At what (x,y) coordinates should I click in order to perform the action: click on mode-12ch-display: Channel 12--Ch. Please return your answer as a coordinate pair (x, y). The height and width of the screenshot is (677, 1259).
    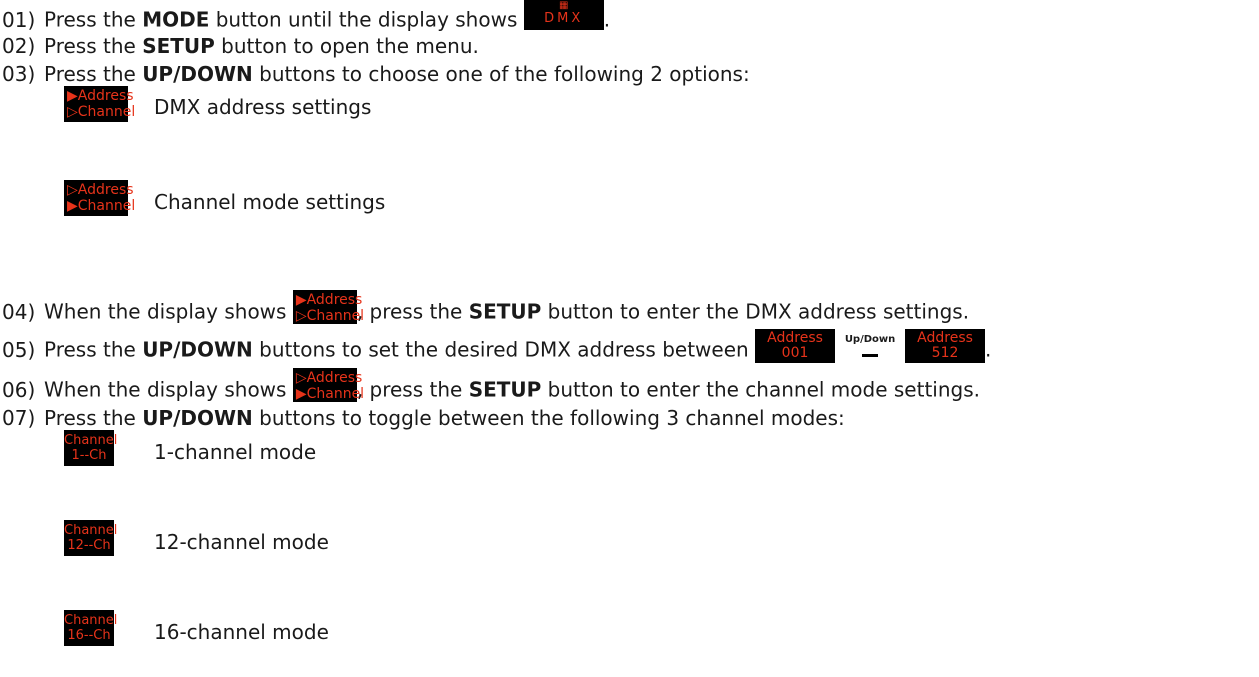
    Looking at the image, I should click on (91, 538).